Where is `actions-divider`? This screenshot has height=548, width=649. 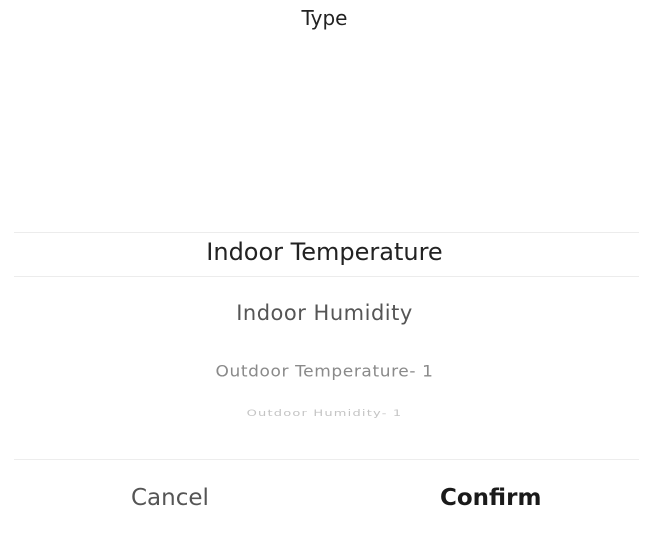 actions-divider is located at coordinates (326, 459).